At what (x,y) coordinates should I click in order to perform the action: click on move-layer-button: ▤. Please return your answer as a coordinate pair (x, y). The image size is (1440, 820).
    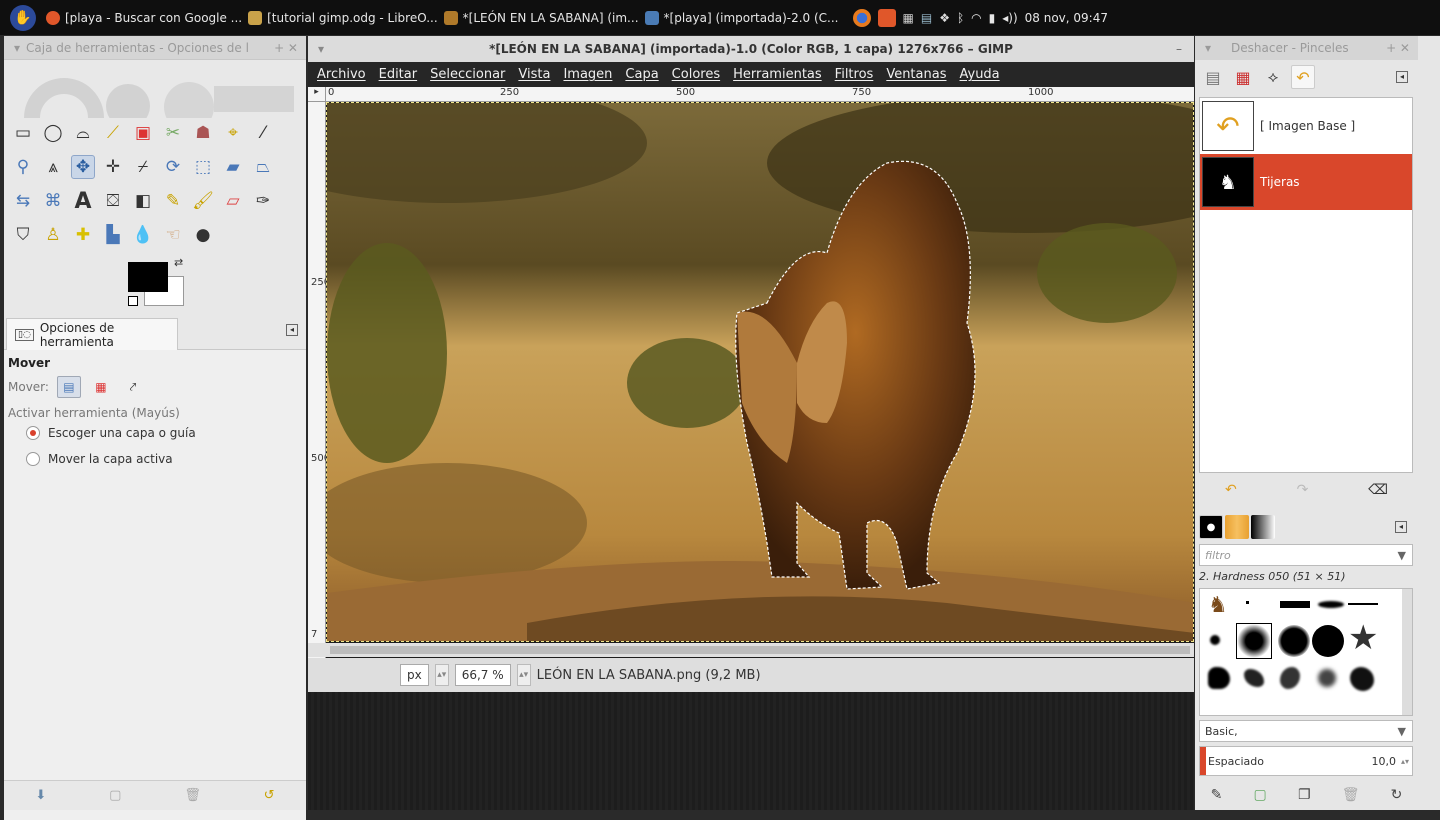
    Looking at the image, I should click on (68, 387).